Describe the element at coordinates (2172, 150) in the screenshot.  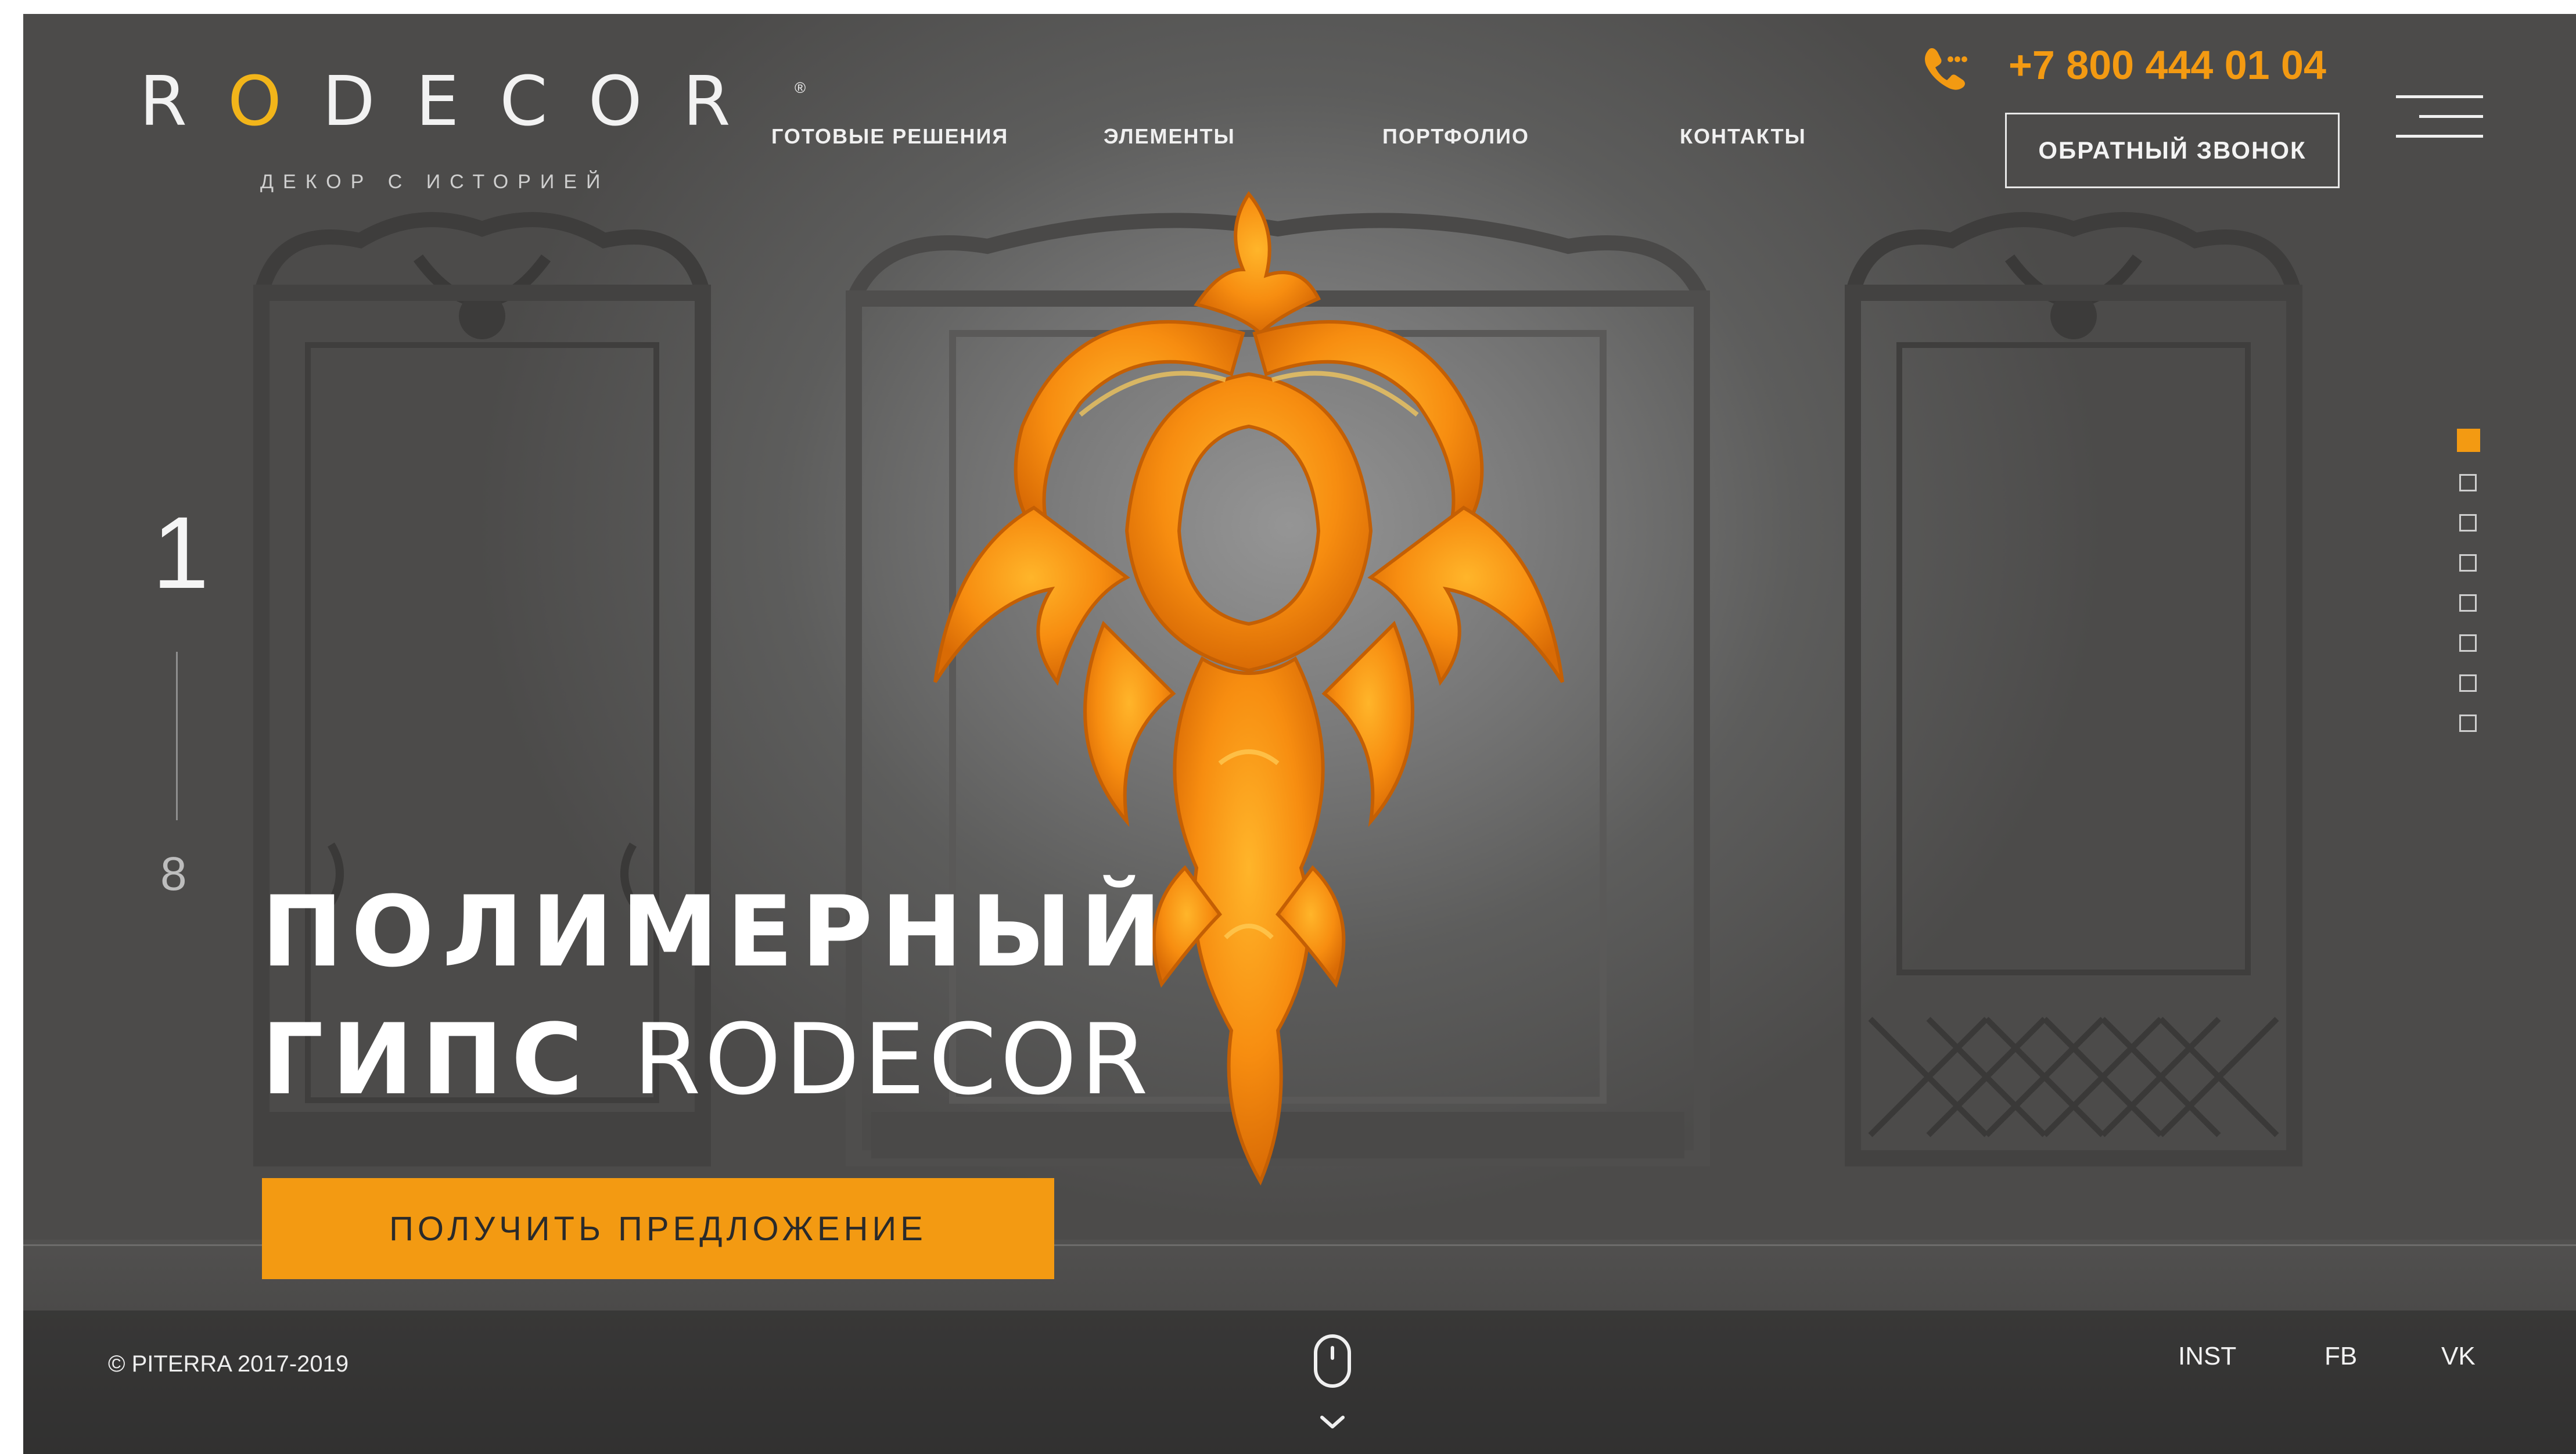
I see `callback-button: ОБРАТНЫЙ ЗВОНОК` at that location.